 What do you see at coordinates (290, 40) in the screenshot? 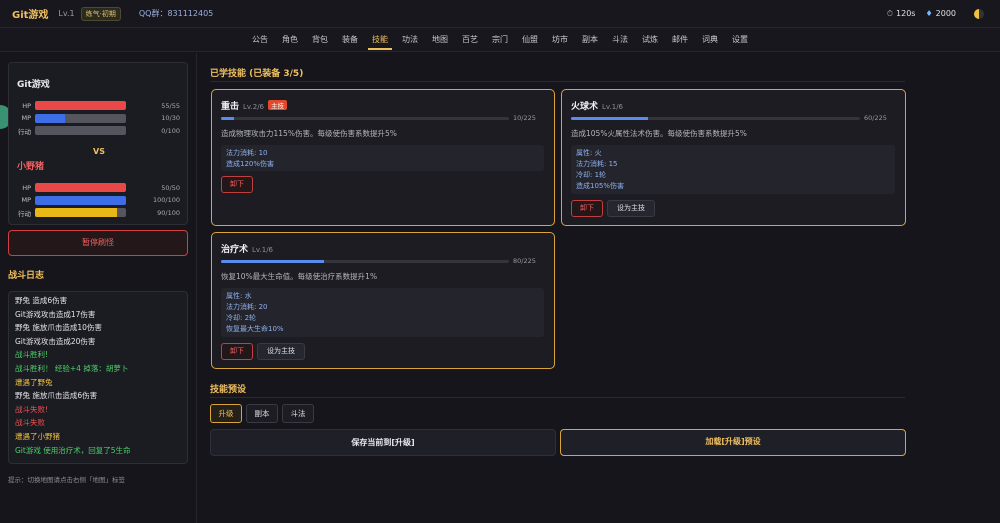
I see `nav-tab-1: 角色` at bounding box center [290, 40].